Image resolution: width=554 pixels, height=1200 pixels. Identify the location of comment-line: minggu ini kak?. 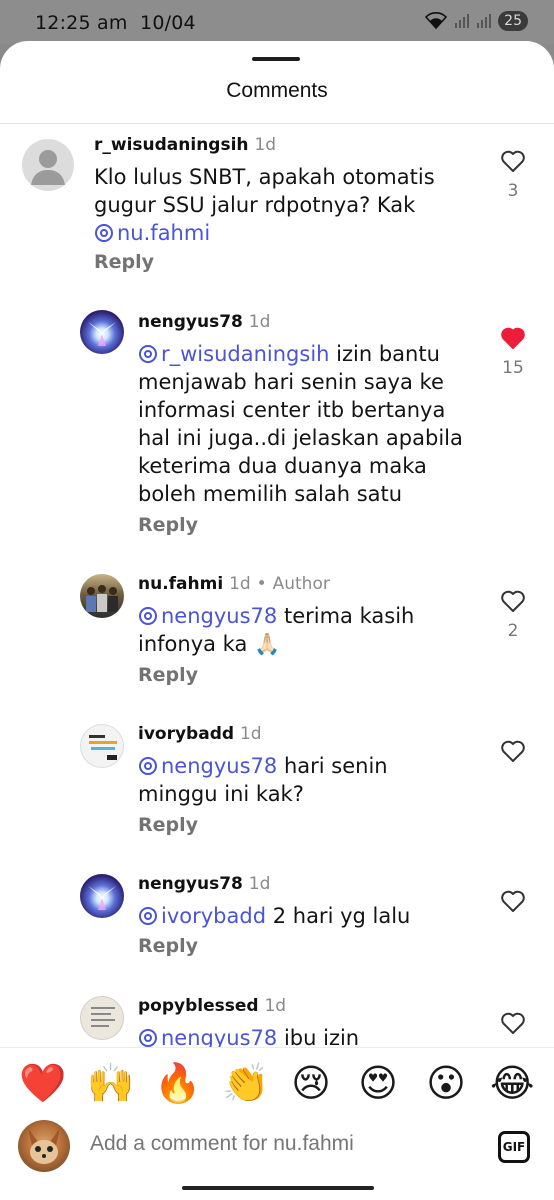
(221, 794).